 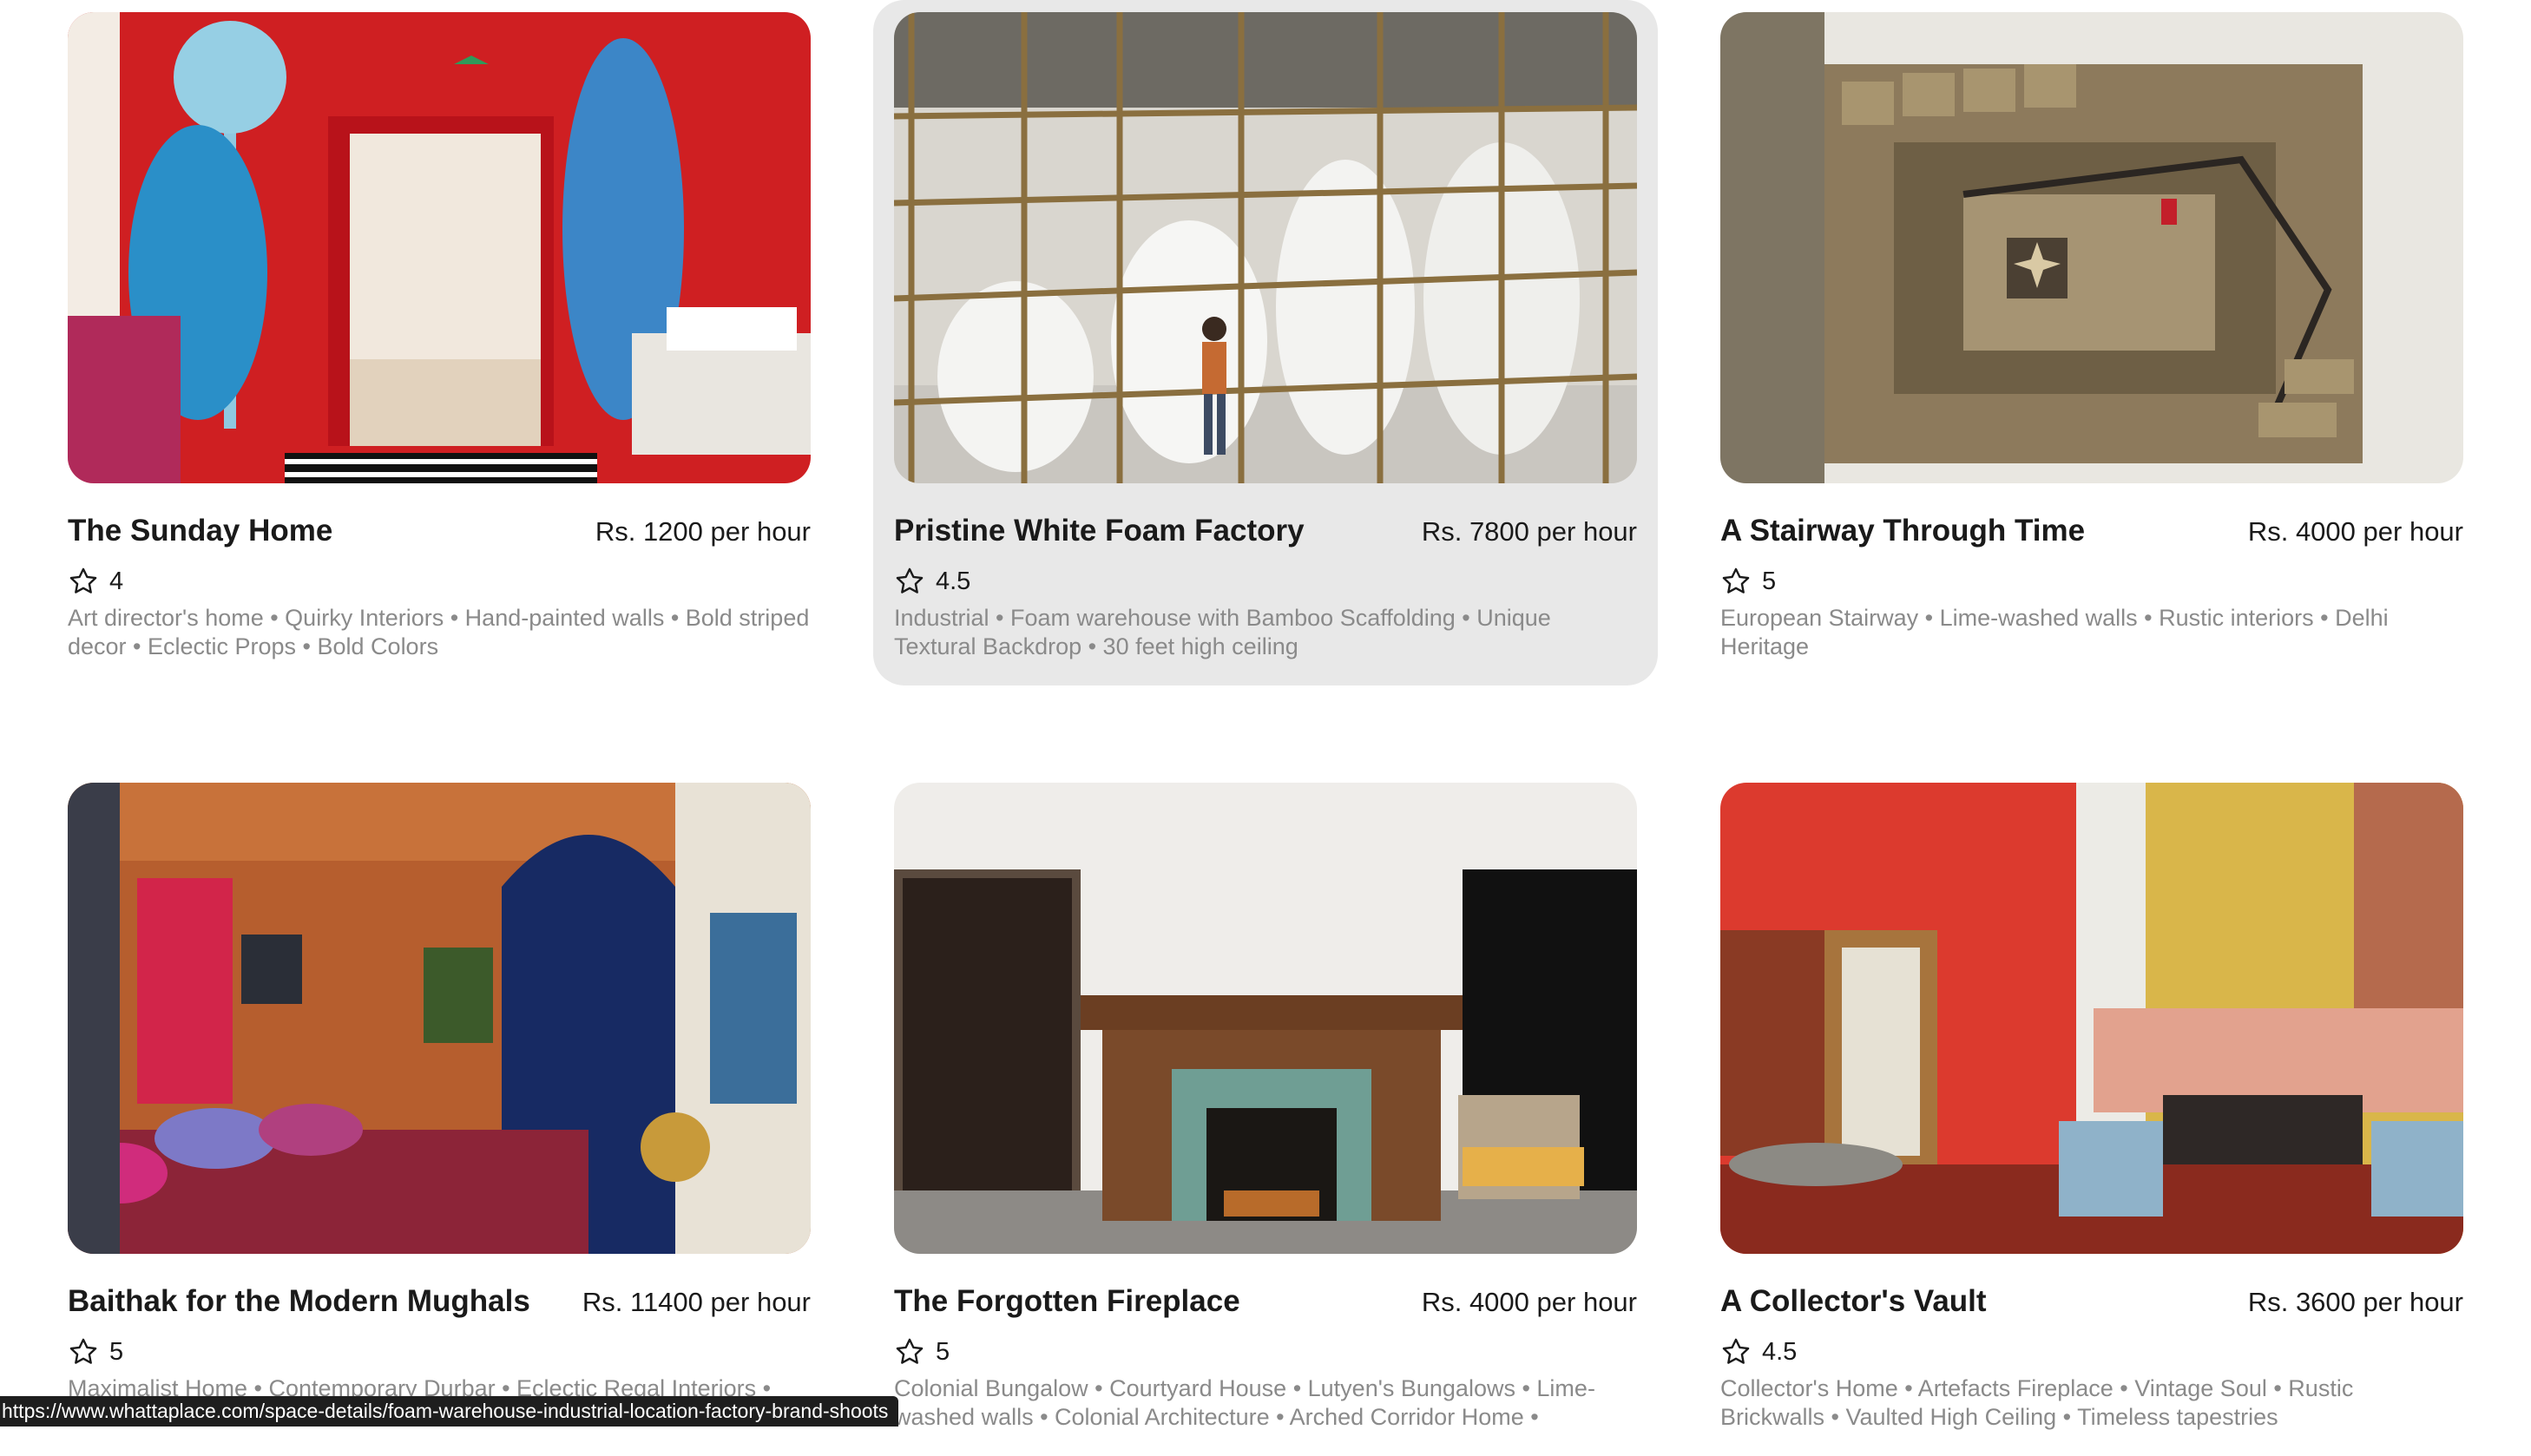 I want to click on listing-price: Rs. 11400 per hour, so click(x=697, y=1302).